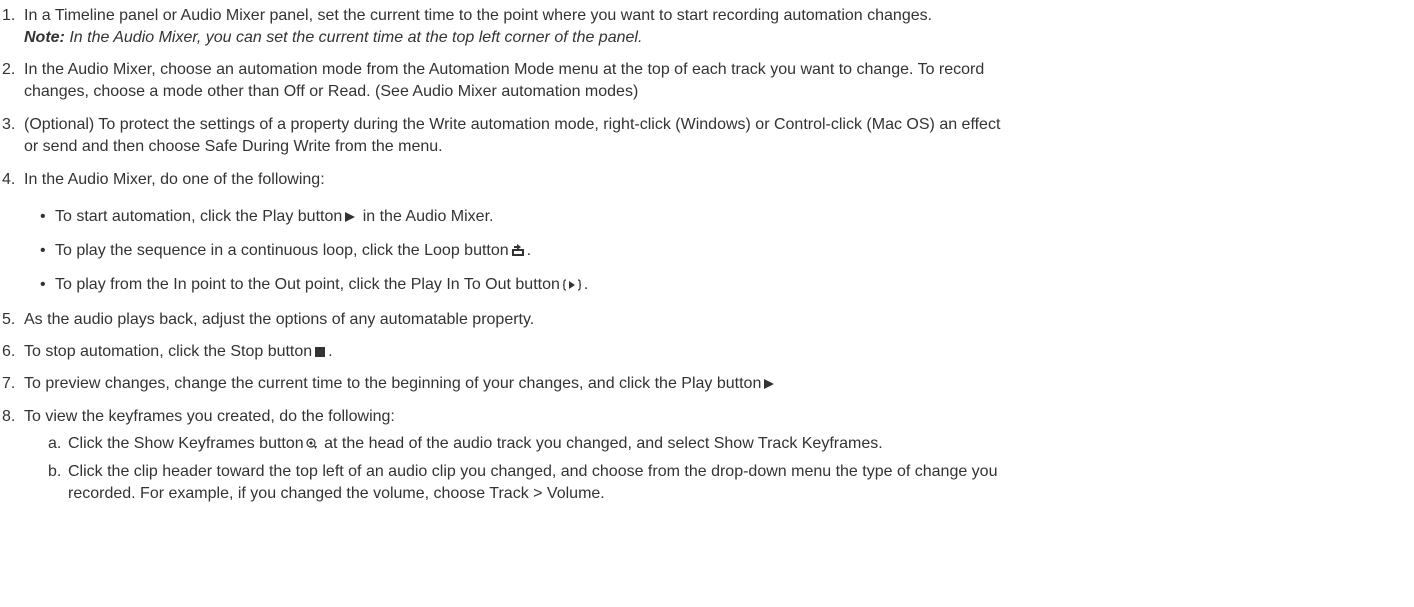 This screenshot has height=607, width=1414. I want to click on step-number: 7., so click(9, 383).